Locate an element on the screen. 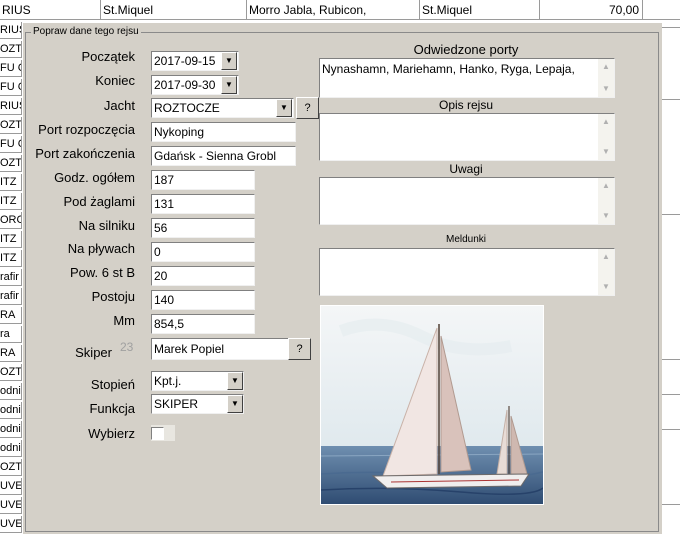 The width and height of the screenshot is (680, 534). select-checkbox is located at coordinates (157, 433).